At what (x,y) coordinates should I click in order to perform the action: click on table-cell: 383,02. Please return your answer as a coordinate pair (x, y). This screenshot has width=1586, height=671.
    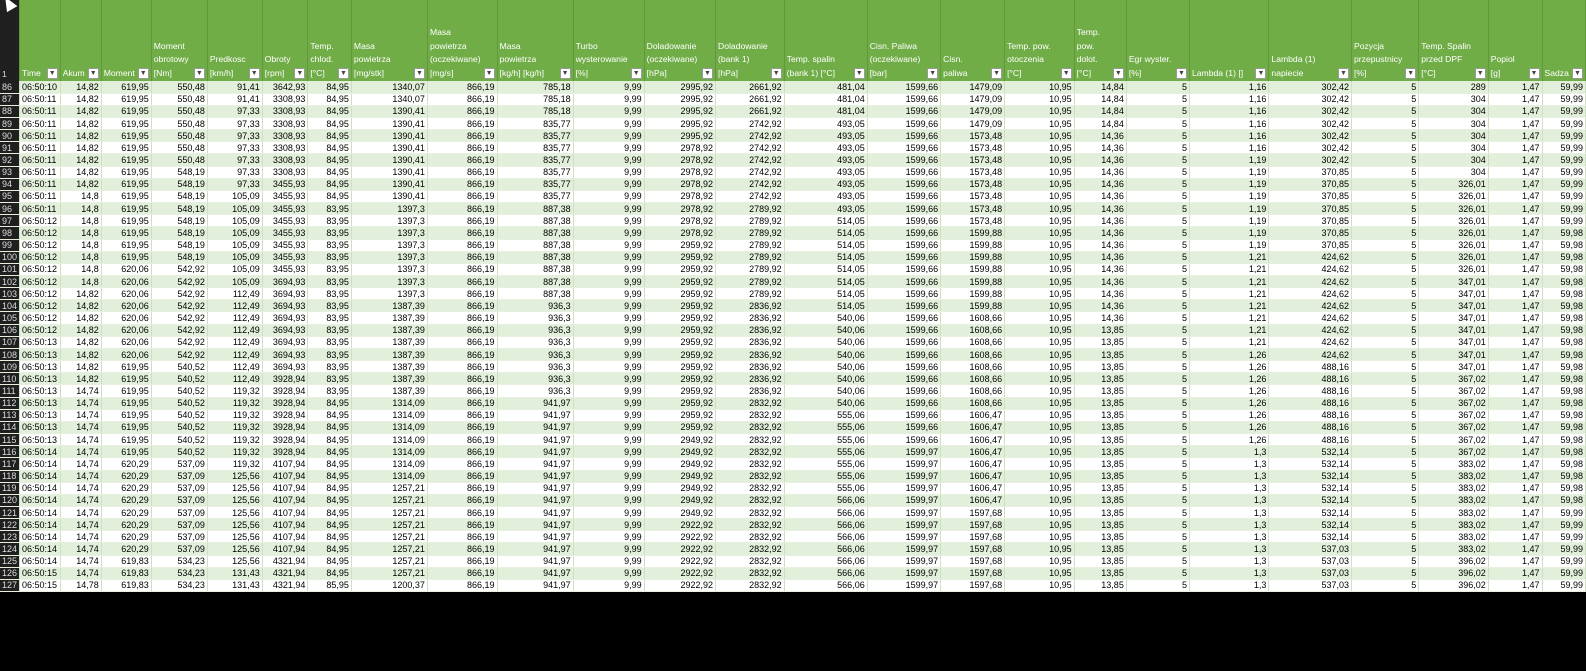
    Looking at the image, I should click on (1453, 476).